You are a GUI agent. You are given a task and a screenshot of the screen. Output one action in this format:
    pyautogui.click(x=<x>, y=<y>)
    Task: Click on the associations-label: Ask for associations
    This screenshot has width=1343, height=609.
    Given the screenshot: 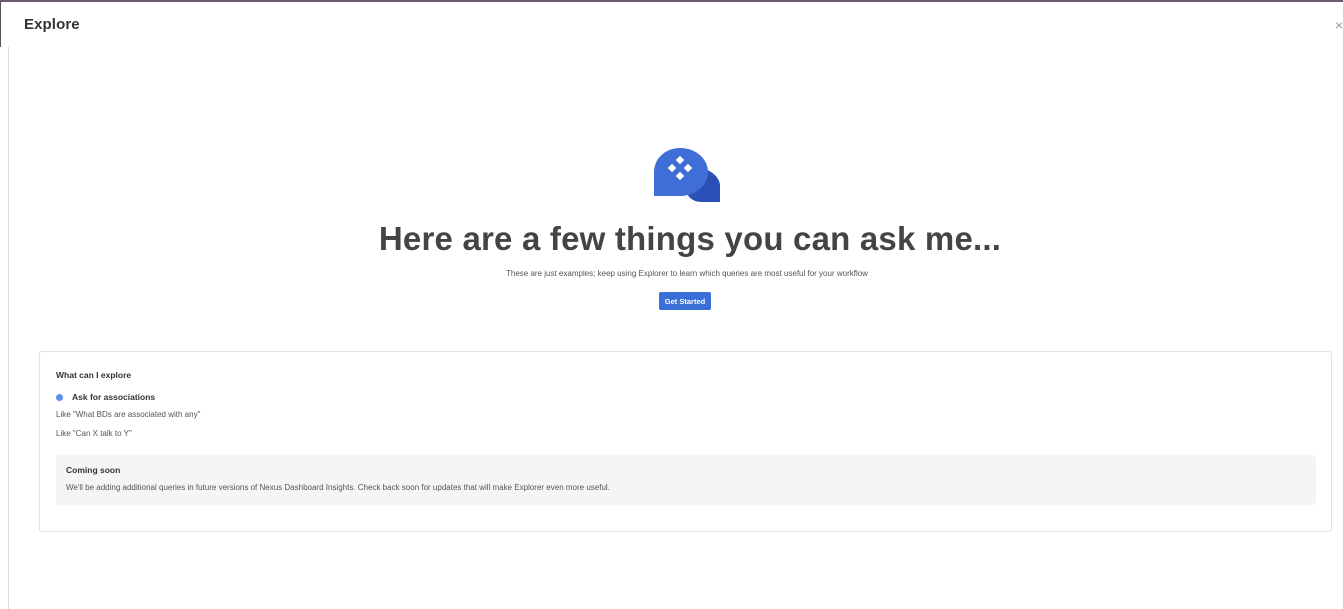 What is the action you would take?
    pyautogui.click(x=114, y=397)
    